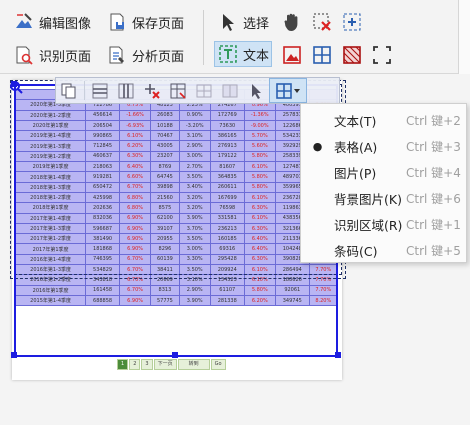 The image size is (470, 425). I want to click on split-cells-button, so click(230, 90).